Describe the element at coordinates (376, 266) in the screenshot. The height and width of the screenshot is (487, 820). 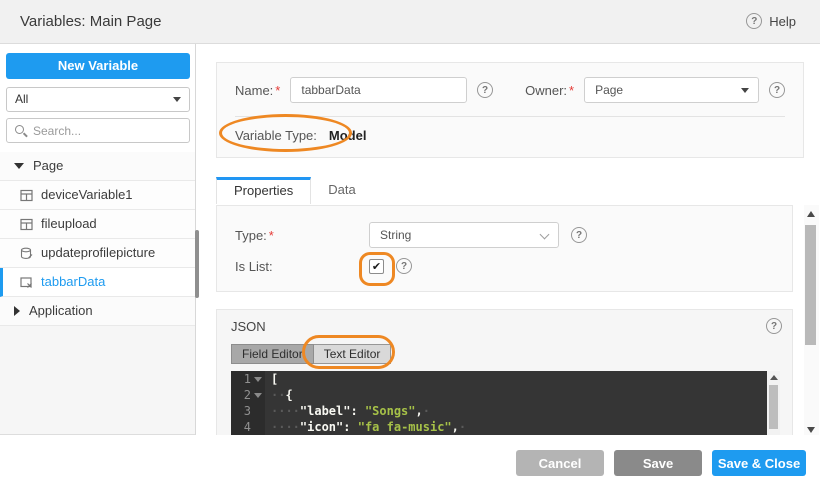
I see `is-list-checkbox: ✔` at that location.